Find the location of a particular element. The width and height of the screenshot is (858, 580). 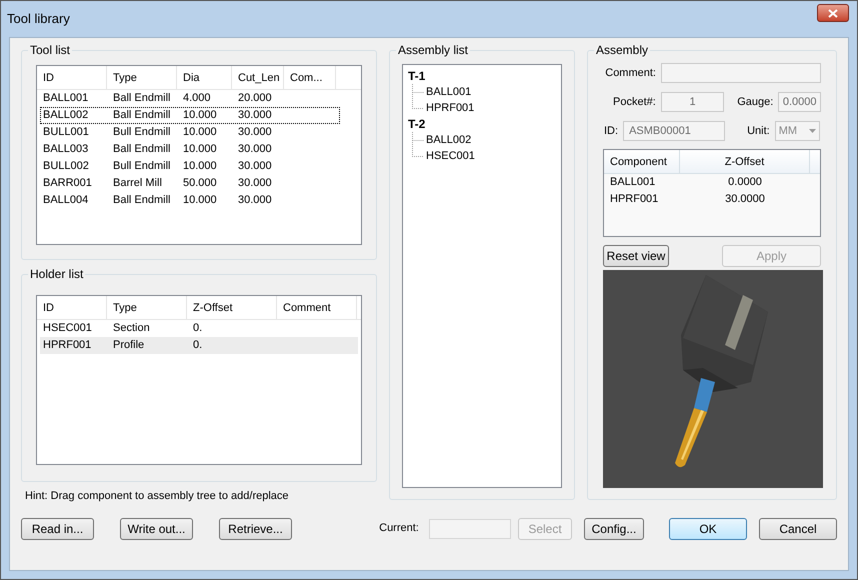

list-row: BALL002 Ball Endmill 10.000 30.000 is located at coordinates (190, 115).